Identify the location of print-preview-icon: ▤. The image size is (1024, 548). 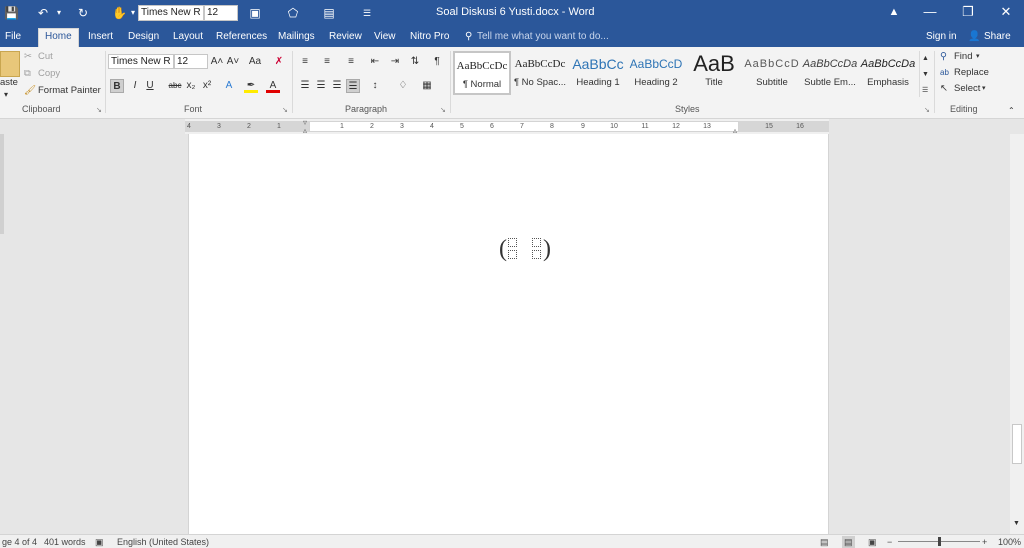
(329, 13).